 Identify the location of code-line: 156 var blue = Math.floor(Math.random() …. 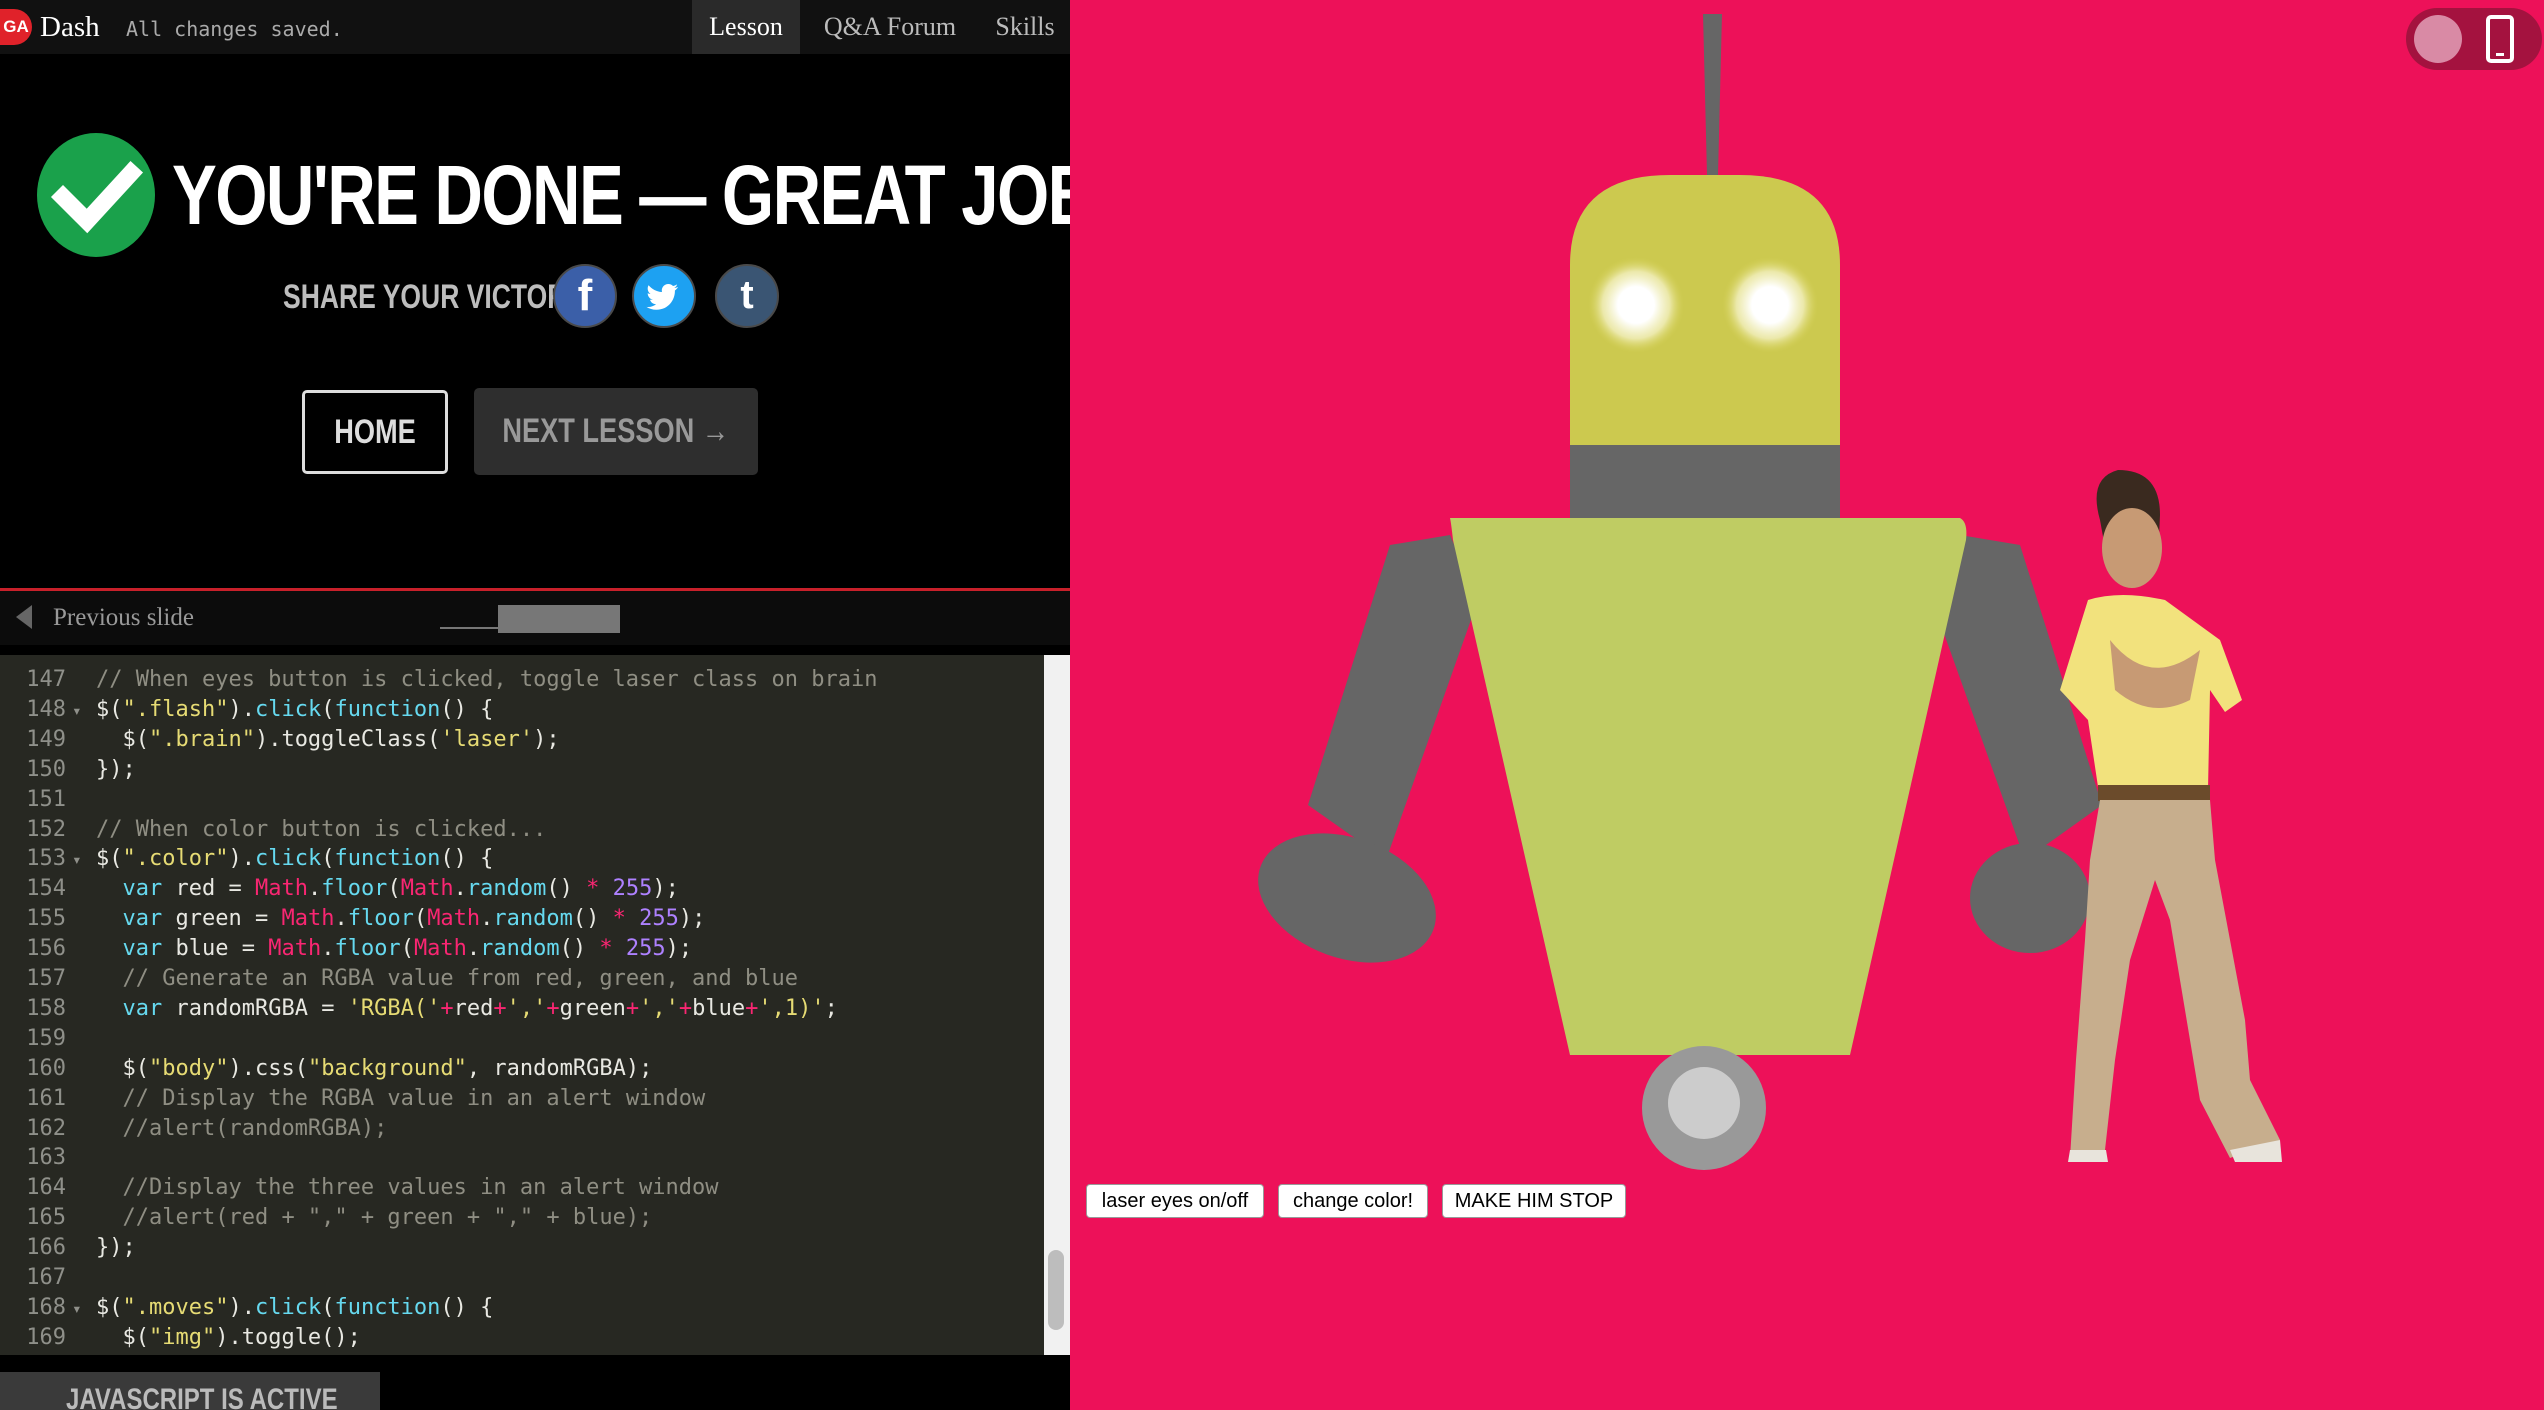
(346, 949).